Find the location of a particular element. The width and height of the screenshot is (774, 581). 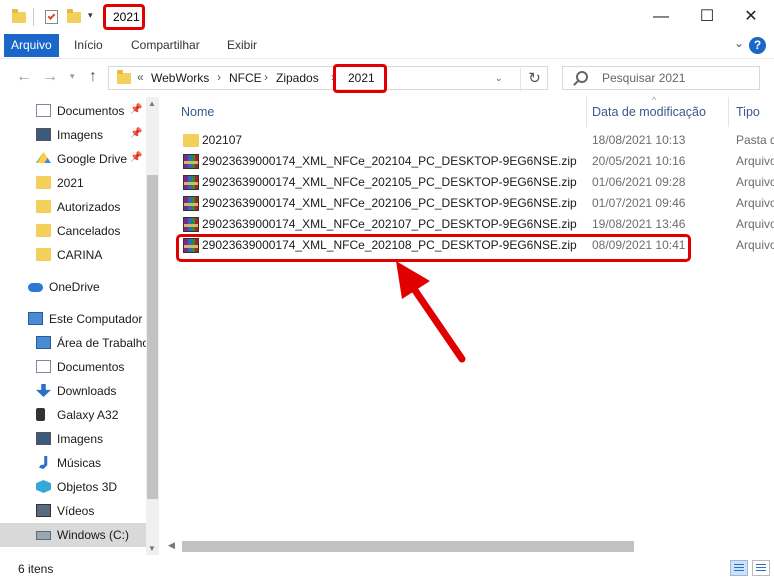

properties-icon is located at coordinates (51, 17).